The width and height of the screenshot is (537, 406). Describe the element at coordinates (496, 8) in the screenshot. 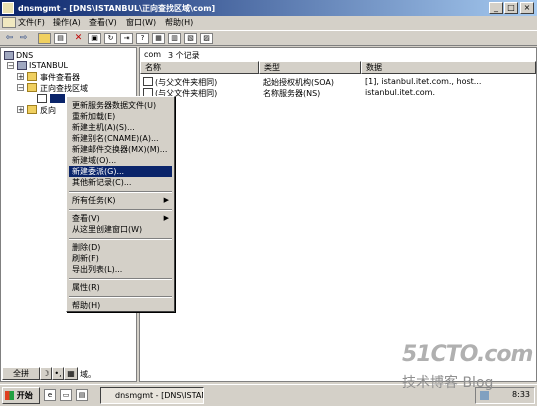

I see `minimize-button: _` at that location.